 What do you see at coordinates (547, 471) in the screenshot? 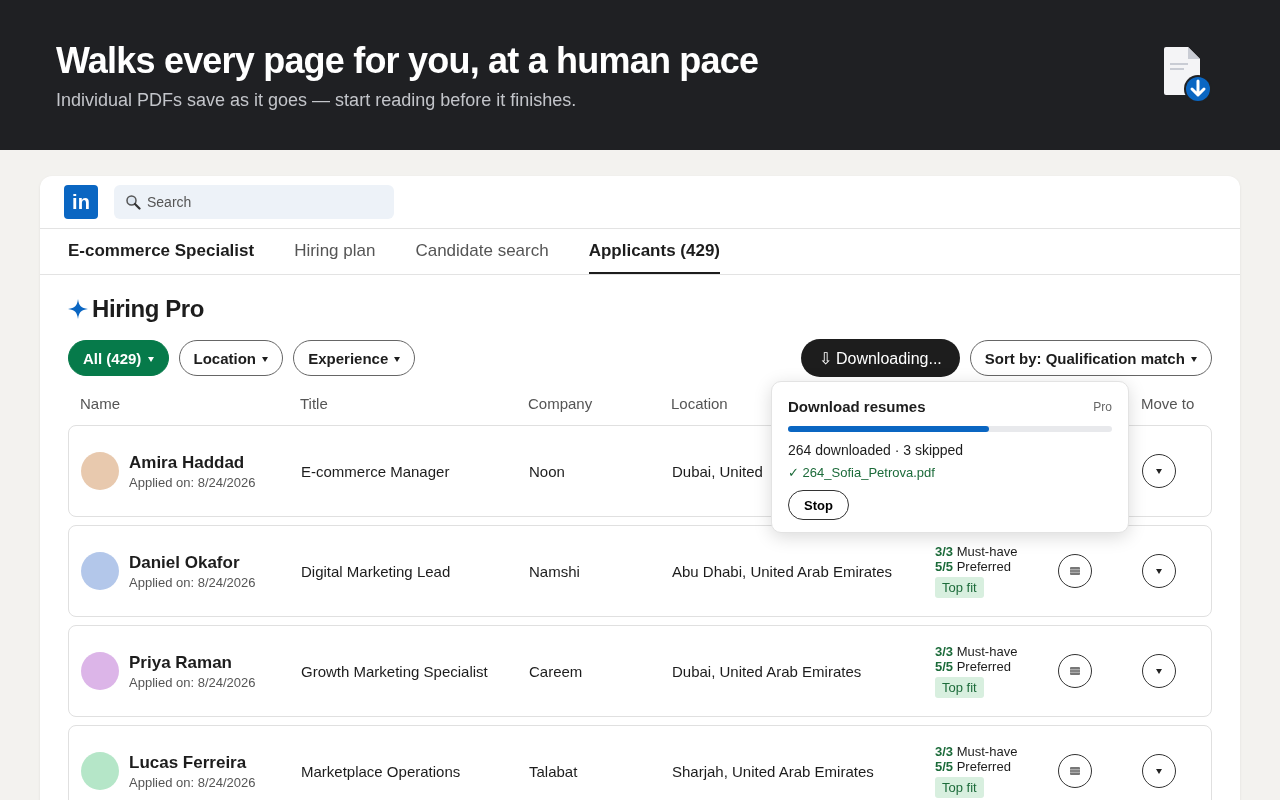
I see `company: Noon` at bounding box center [547, 471].